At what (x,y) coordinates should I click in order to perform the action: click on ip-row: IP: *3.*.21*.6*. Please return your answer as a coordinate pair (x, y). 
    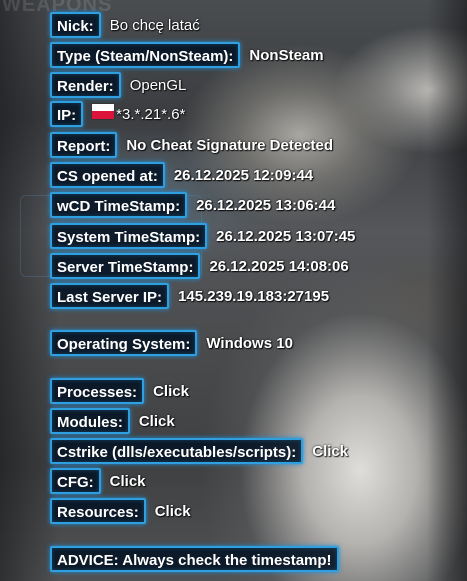
    Looking at the image, I should click on (117, 114).